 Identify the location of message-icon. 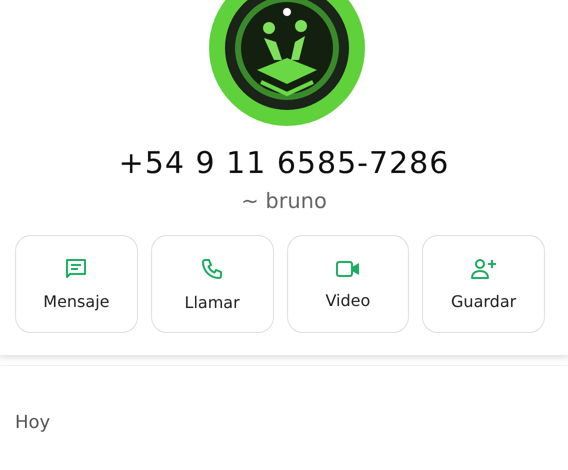
(76, 269).